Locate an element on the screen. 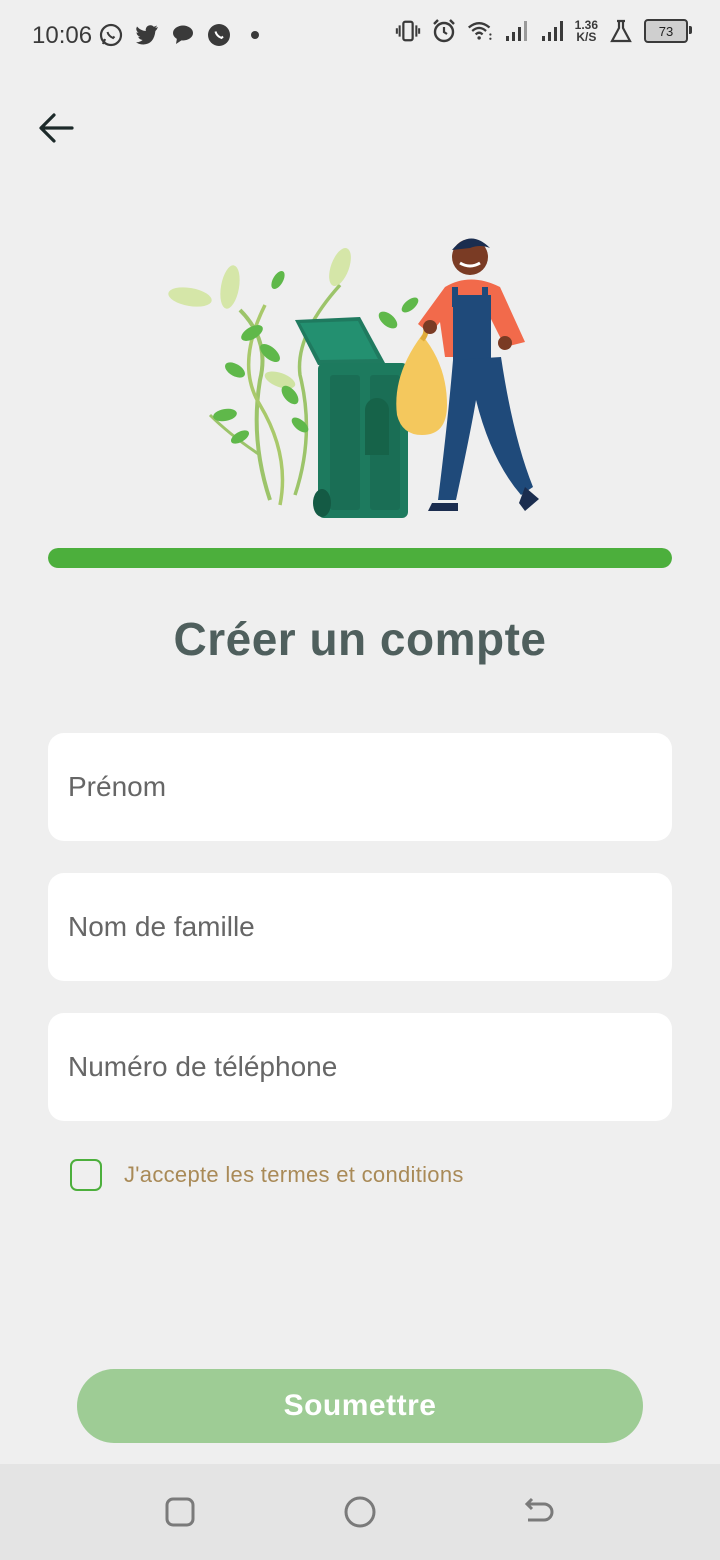  recycling-illustration is located at coordinates (360, 375).